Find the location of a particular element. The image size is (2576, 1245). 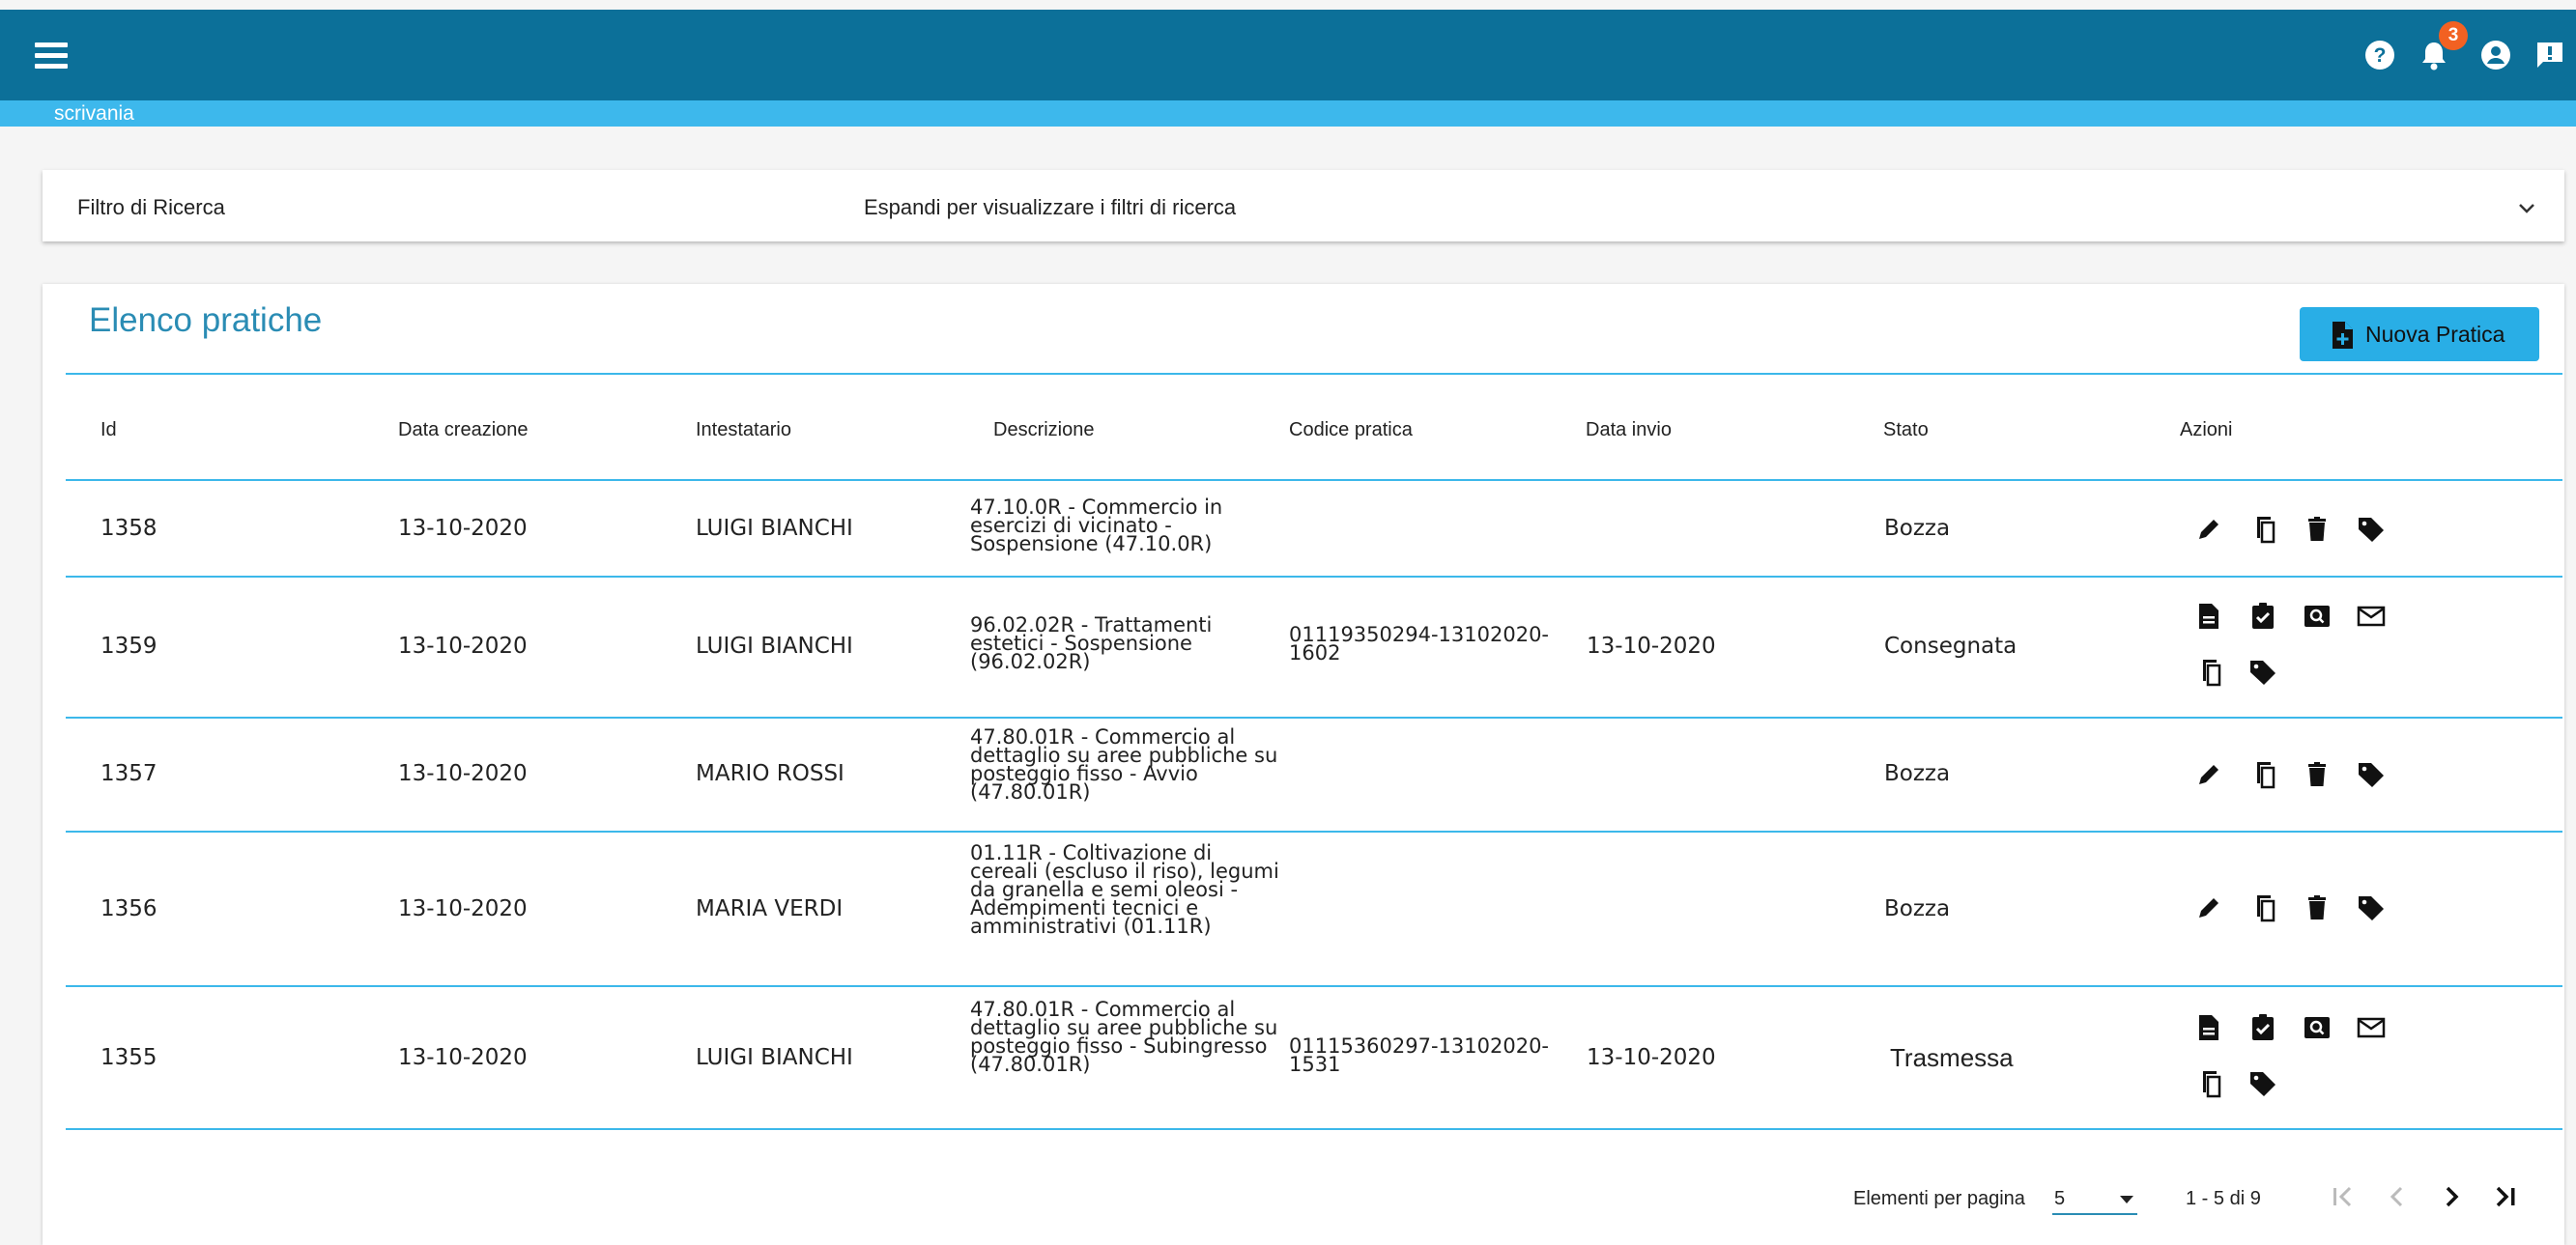

cell-id: 1356 is located at coordinates (129, 908).